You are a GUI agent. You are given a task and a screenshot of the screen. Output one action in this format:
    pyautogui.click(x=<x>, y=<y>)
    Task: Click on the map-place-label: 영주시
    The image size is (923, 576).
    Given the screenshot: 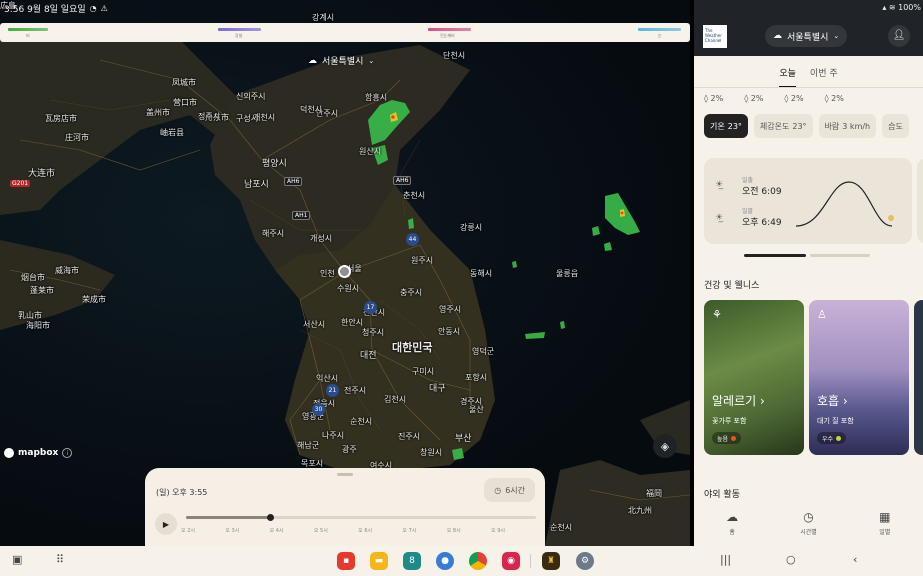 What is the action you would take?
    pyautogui.click(x=450, y=309)
    